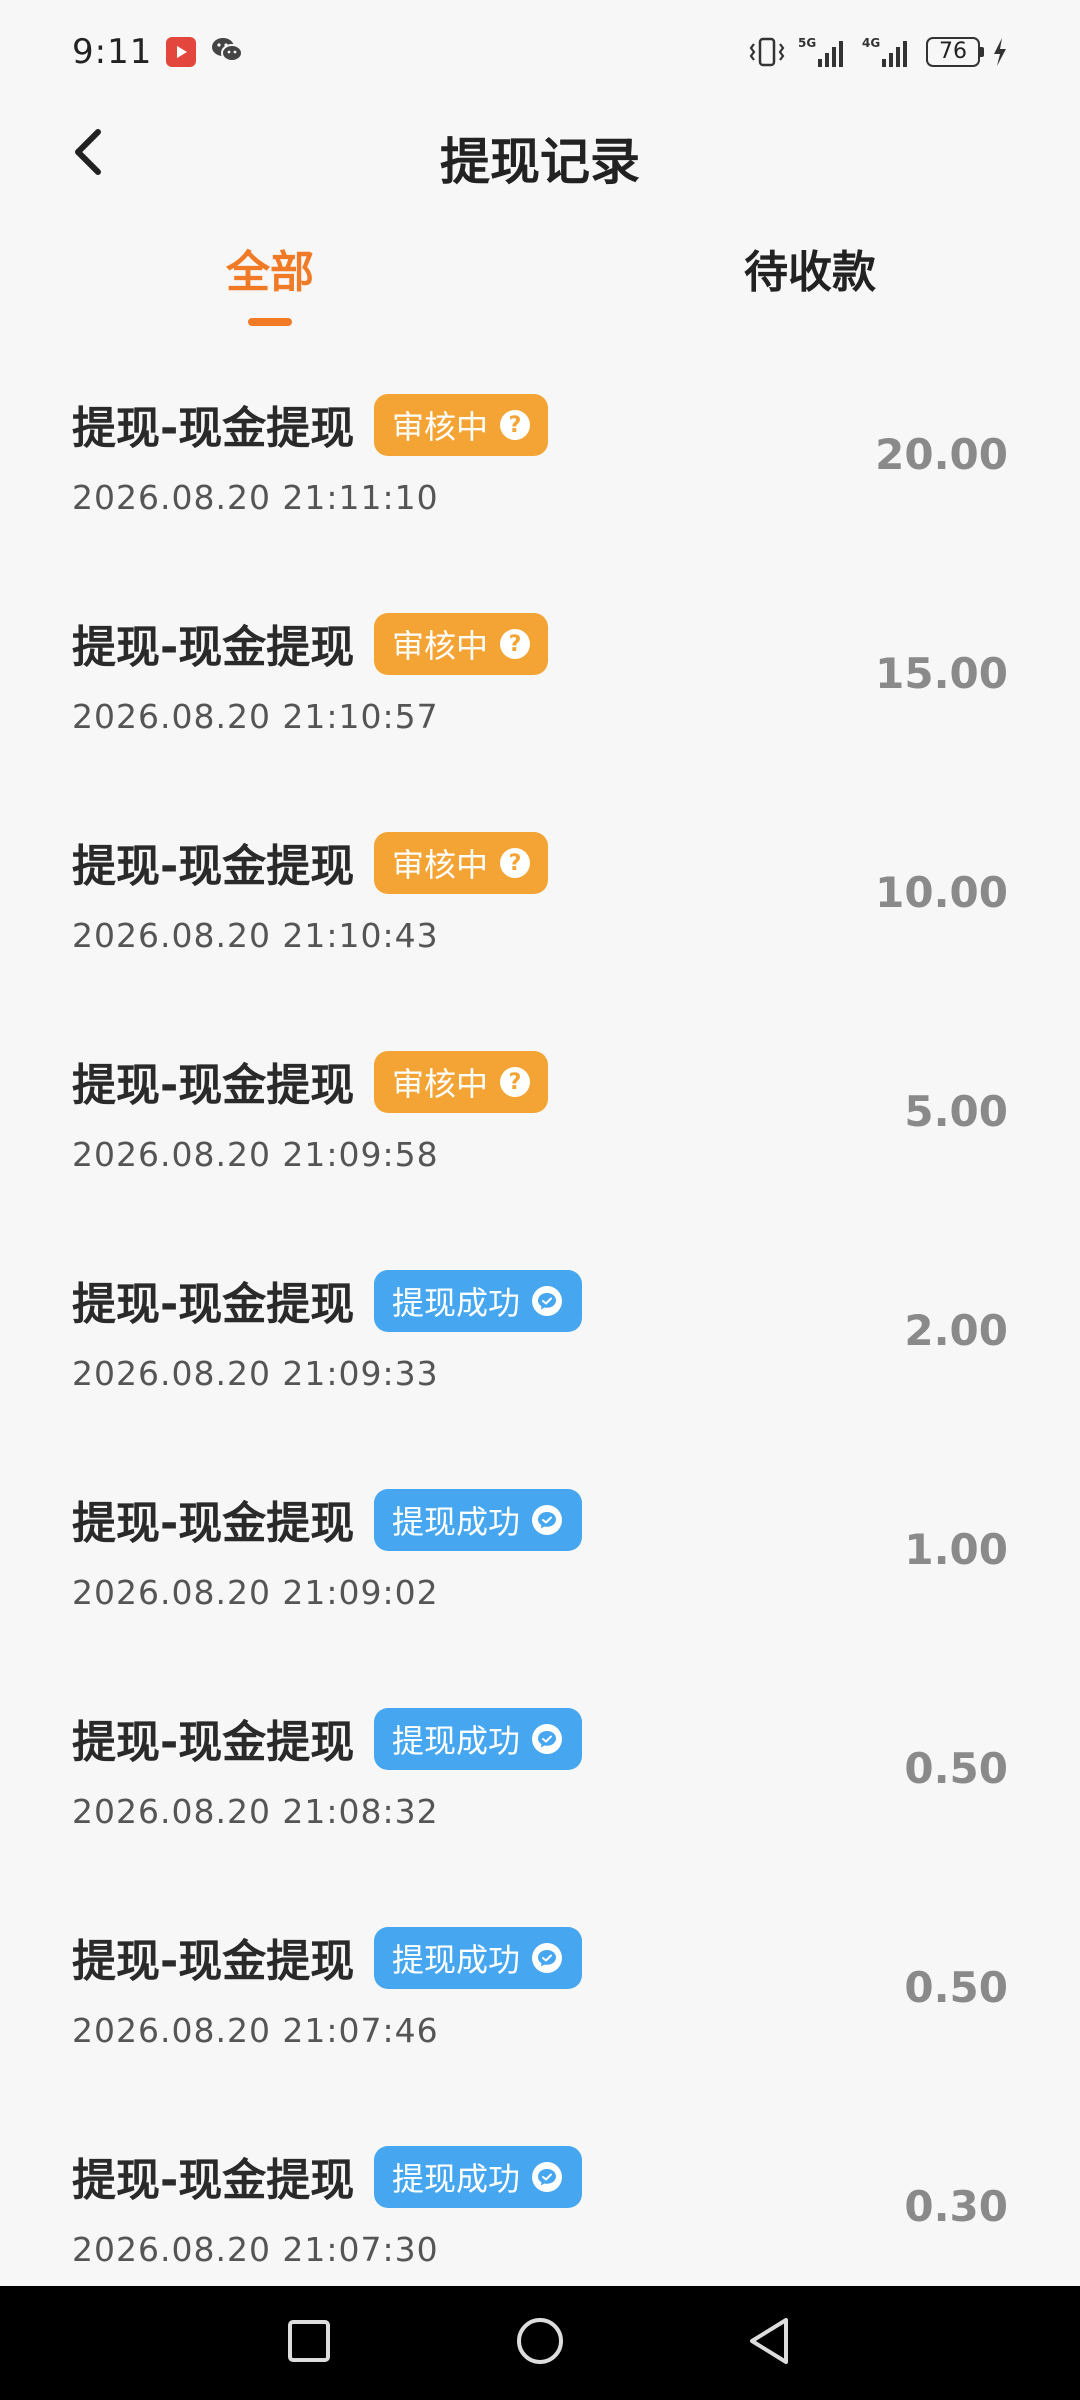 The image size is (1080, 2400). I want to click on signal-4g-icon: 4G, so click(888, 52).